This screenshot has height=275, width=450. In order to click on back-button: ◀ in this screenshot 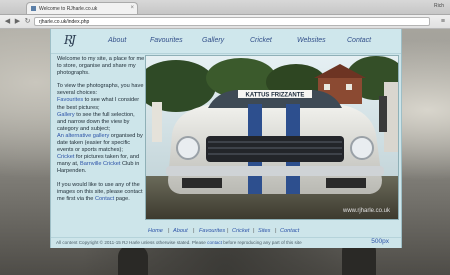, I will do `click(7, 21)`.